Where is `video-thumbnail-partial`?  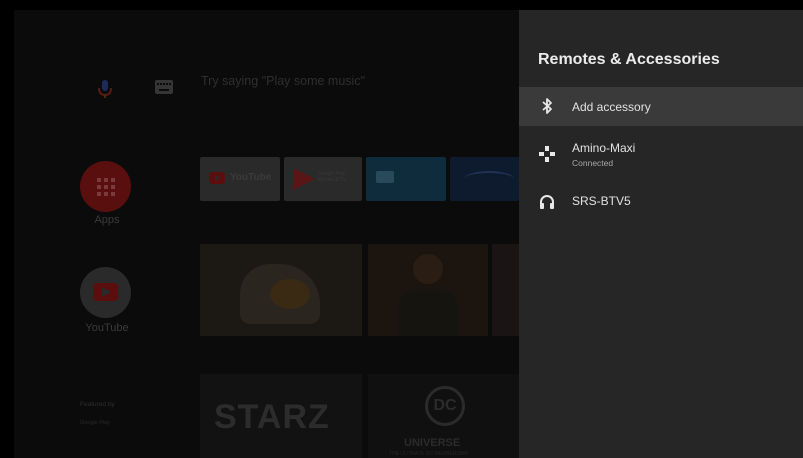 video-thumbnail-partial is located at coordinates (505, 290).